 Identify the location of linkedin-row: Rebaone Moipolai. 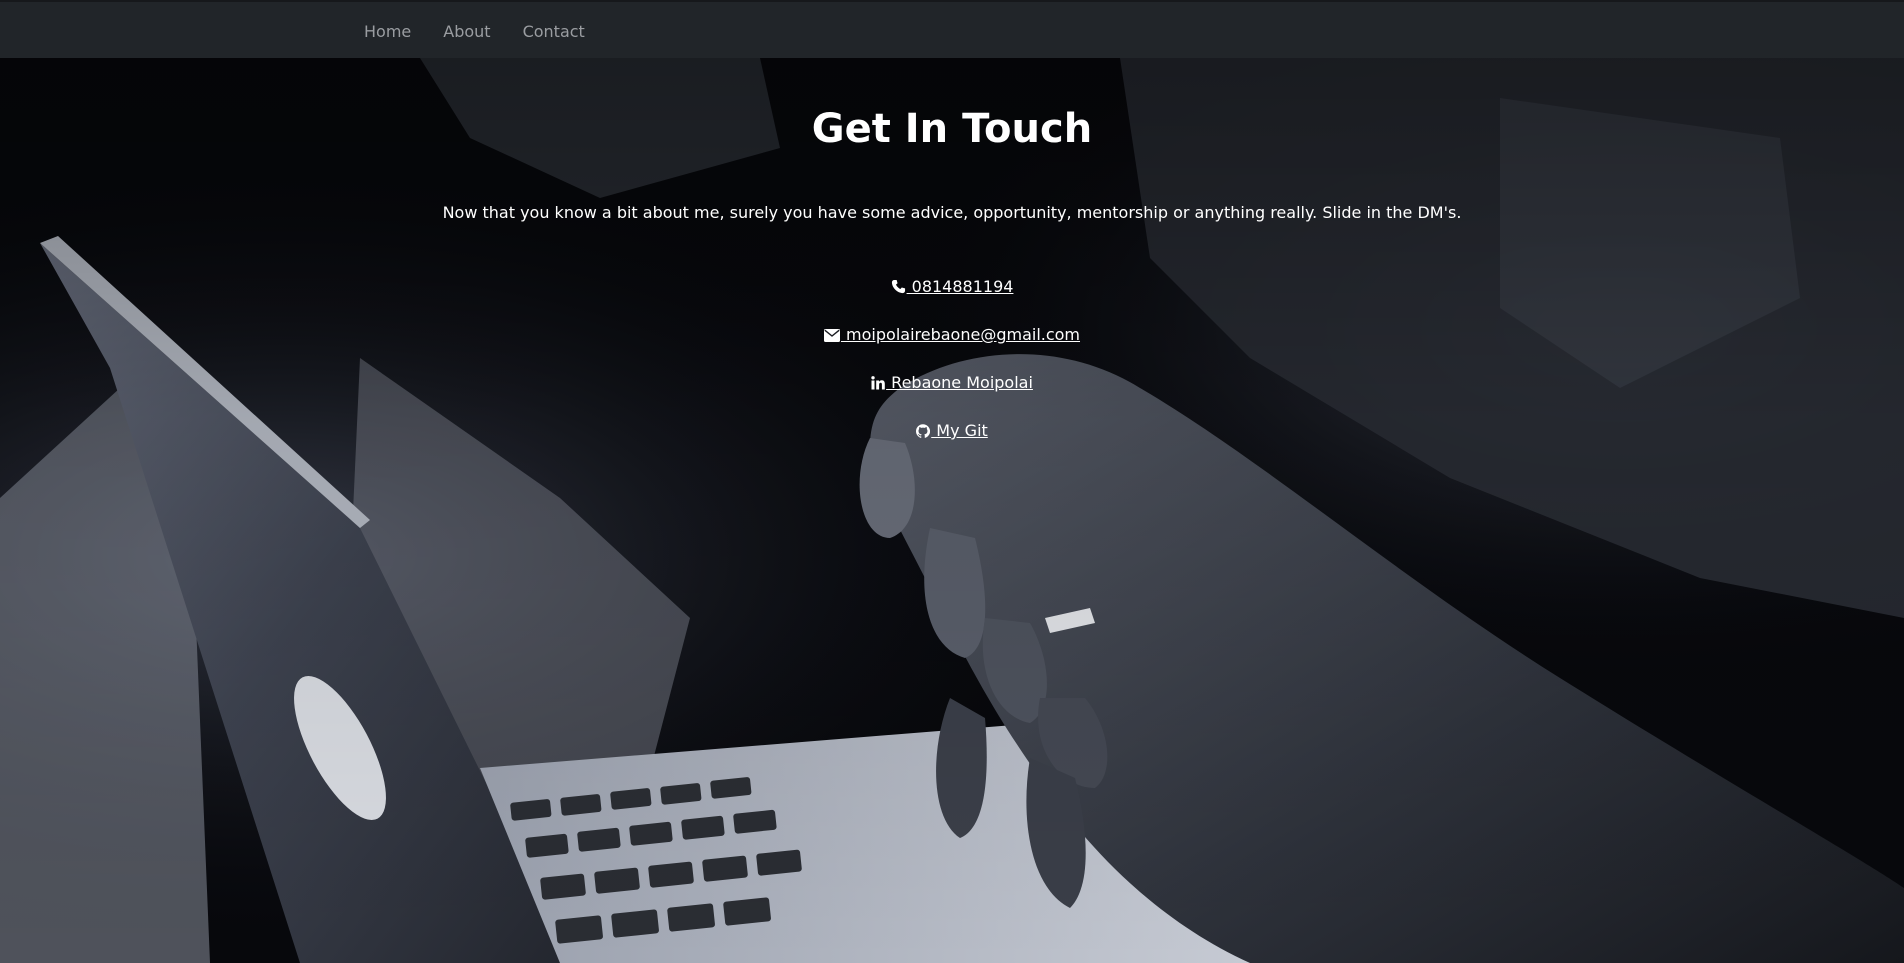
(952, 382).